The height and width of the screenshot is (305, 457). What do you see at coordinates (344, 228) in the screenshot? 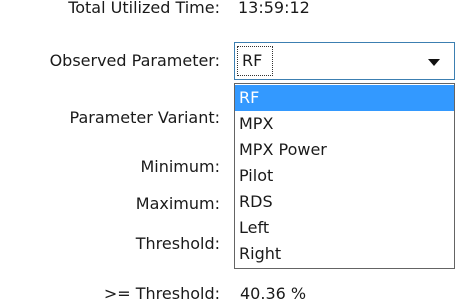
I see `dropdown-option-left: Left` at bounding box center [344, 228].